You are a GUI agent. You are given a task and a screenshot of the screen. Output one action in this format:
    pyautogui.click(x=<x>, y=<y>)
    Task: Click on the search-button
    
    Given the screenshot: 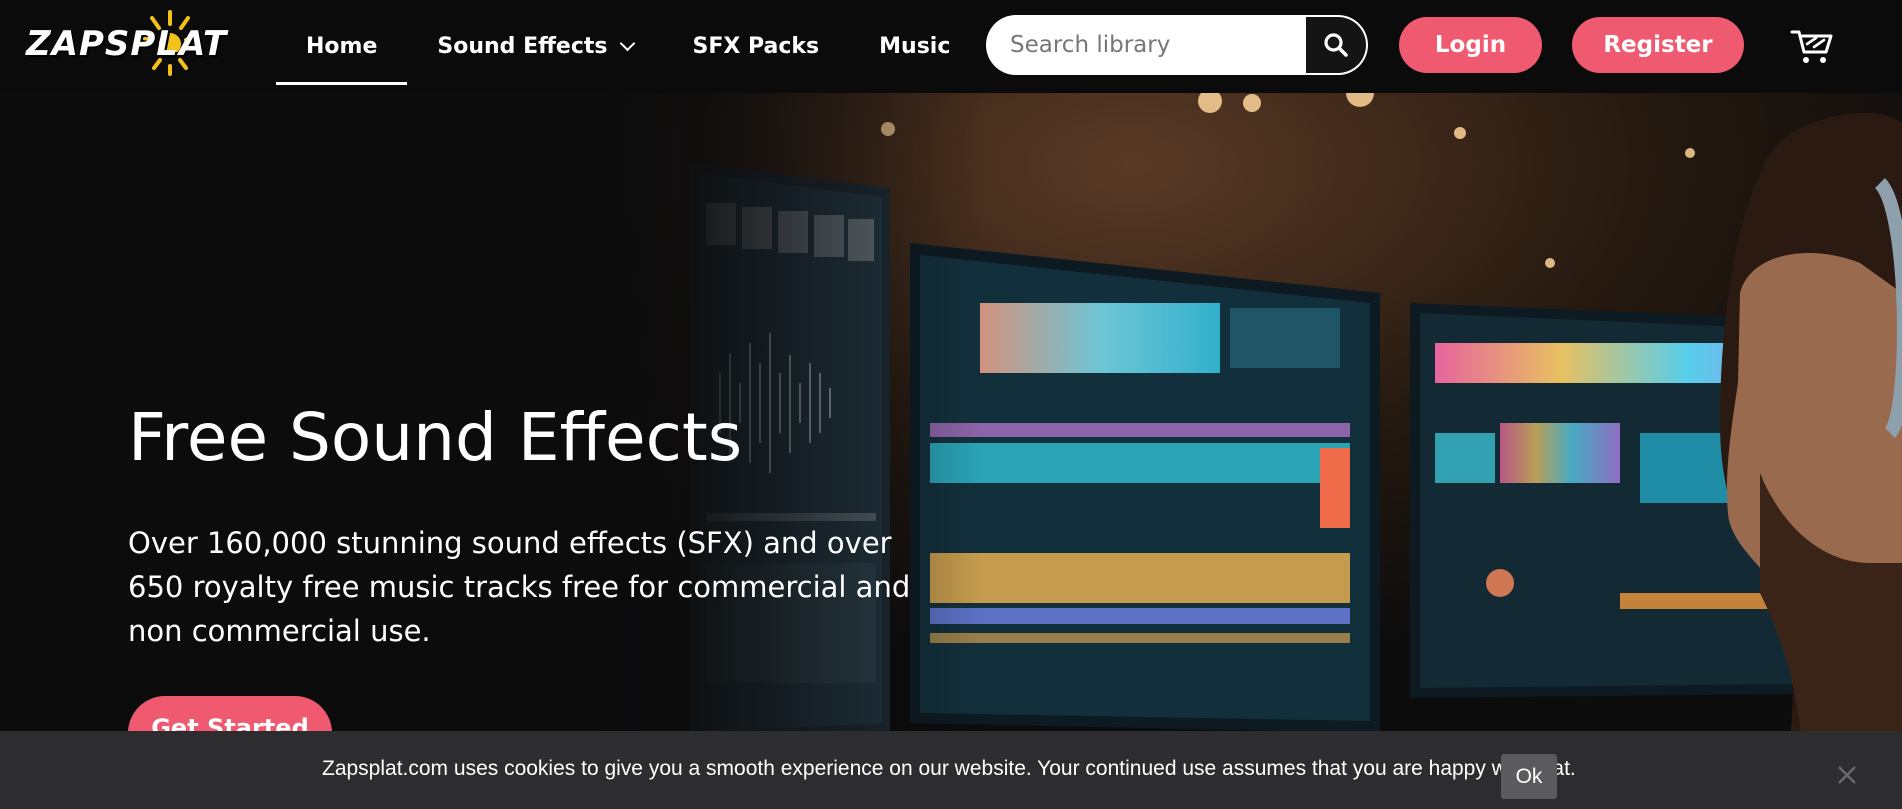 What is the action you would take?
    pyautogui.click(x=1336, y=45)
    